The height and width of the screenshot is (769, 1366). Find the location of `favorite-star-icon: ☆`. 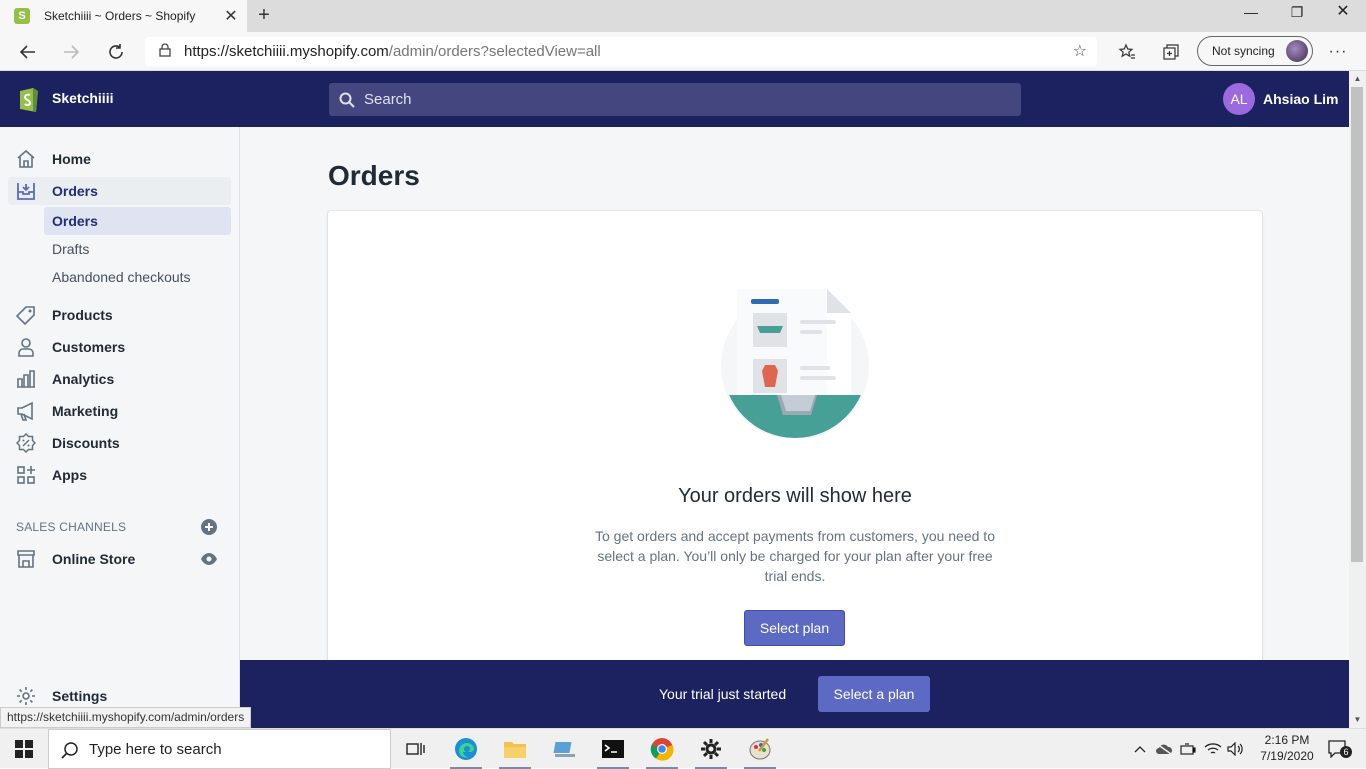

favorite-star-icon: ☆ is located at coordinates (1080, 51).